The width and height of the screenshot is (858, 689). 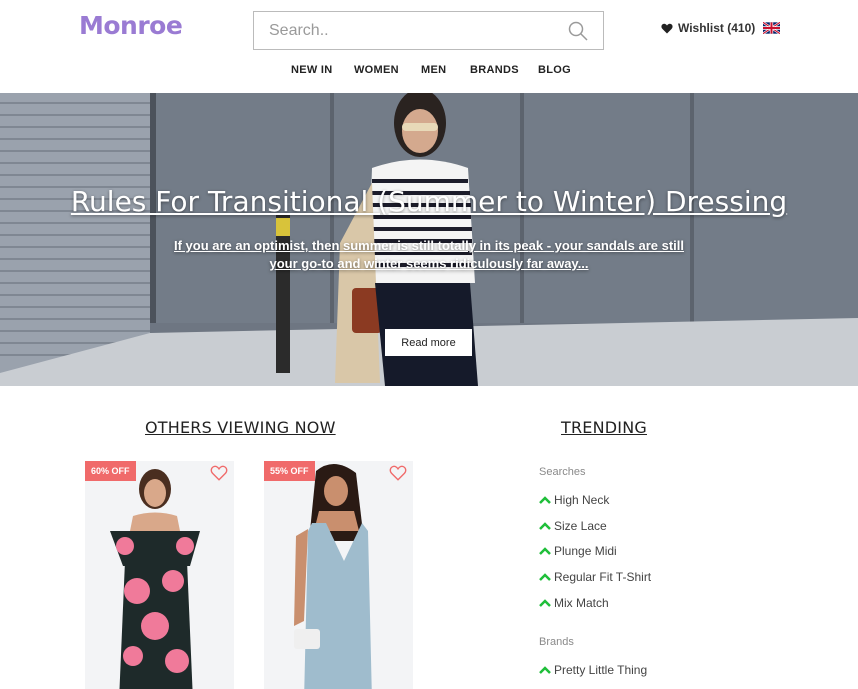 I want to click on nav-item-women: WOMEN, so click(x=376, y=70).